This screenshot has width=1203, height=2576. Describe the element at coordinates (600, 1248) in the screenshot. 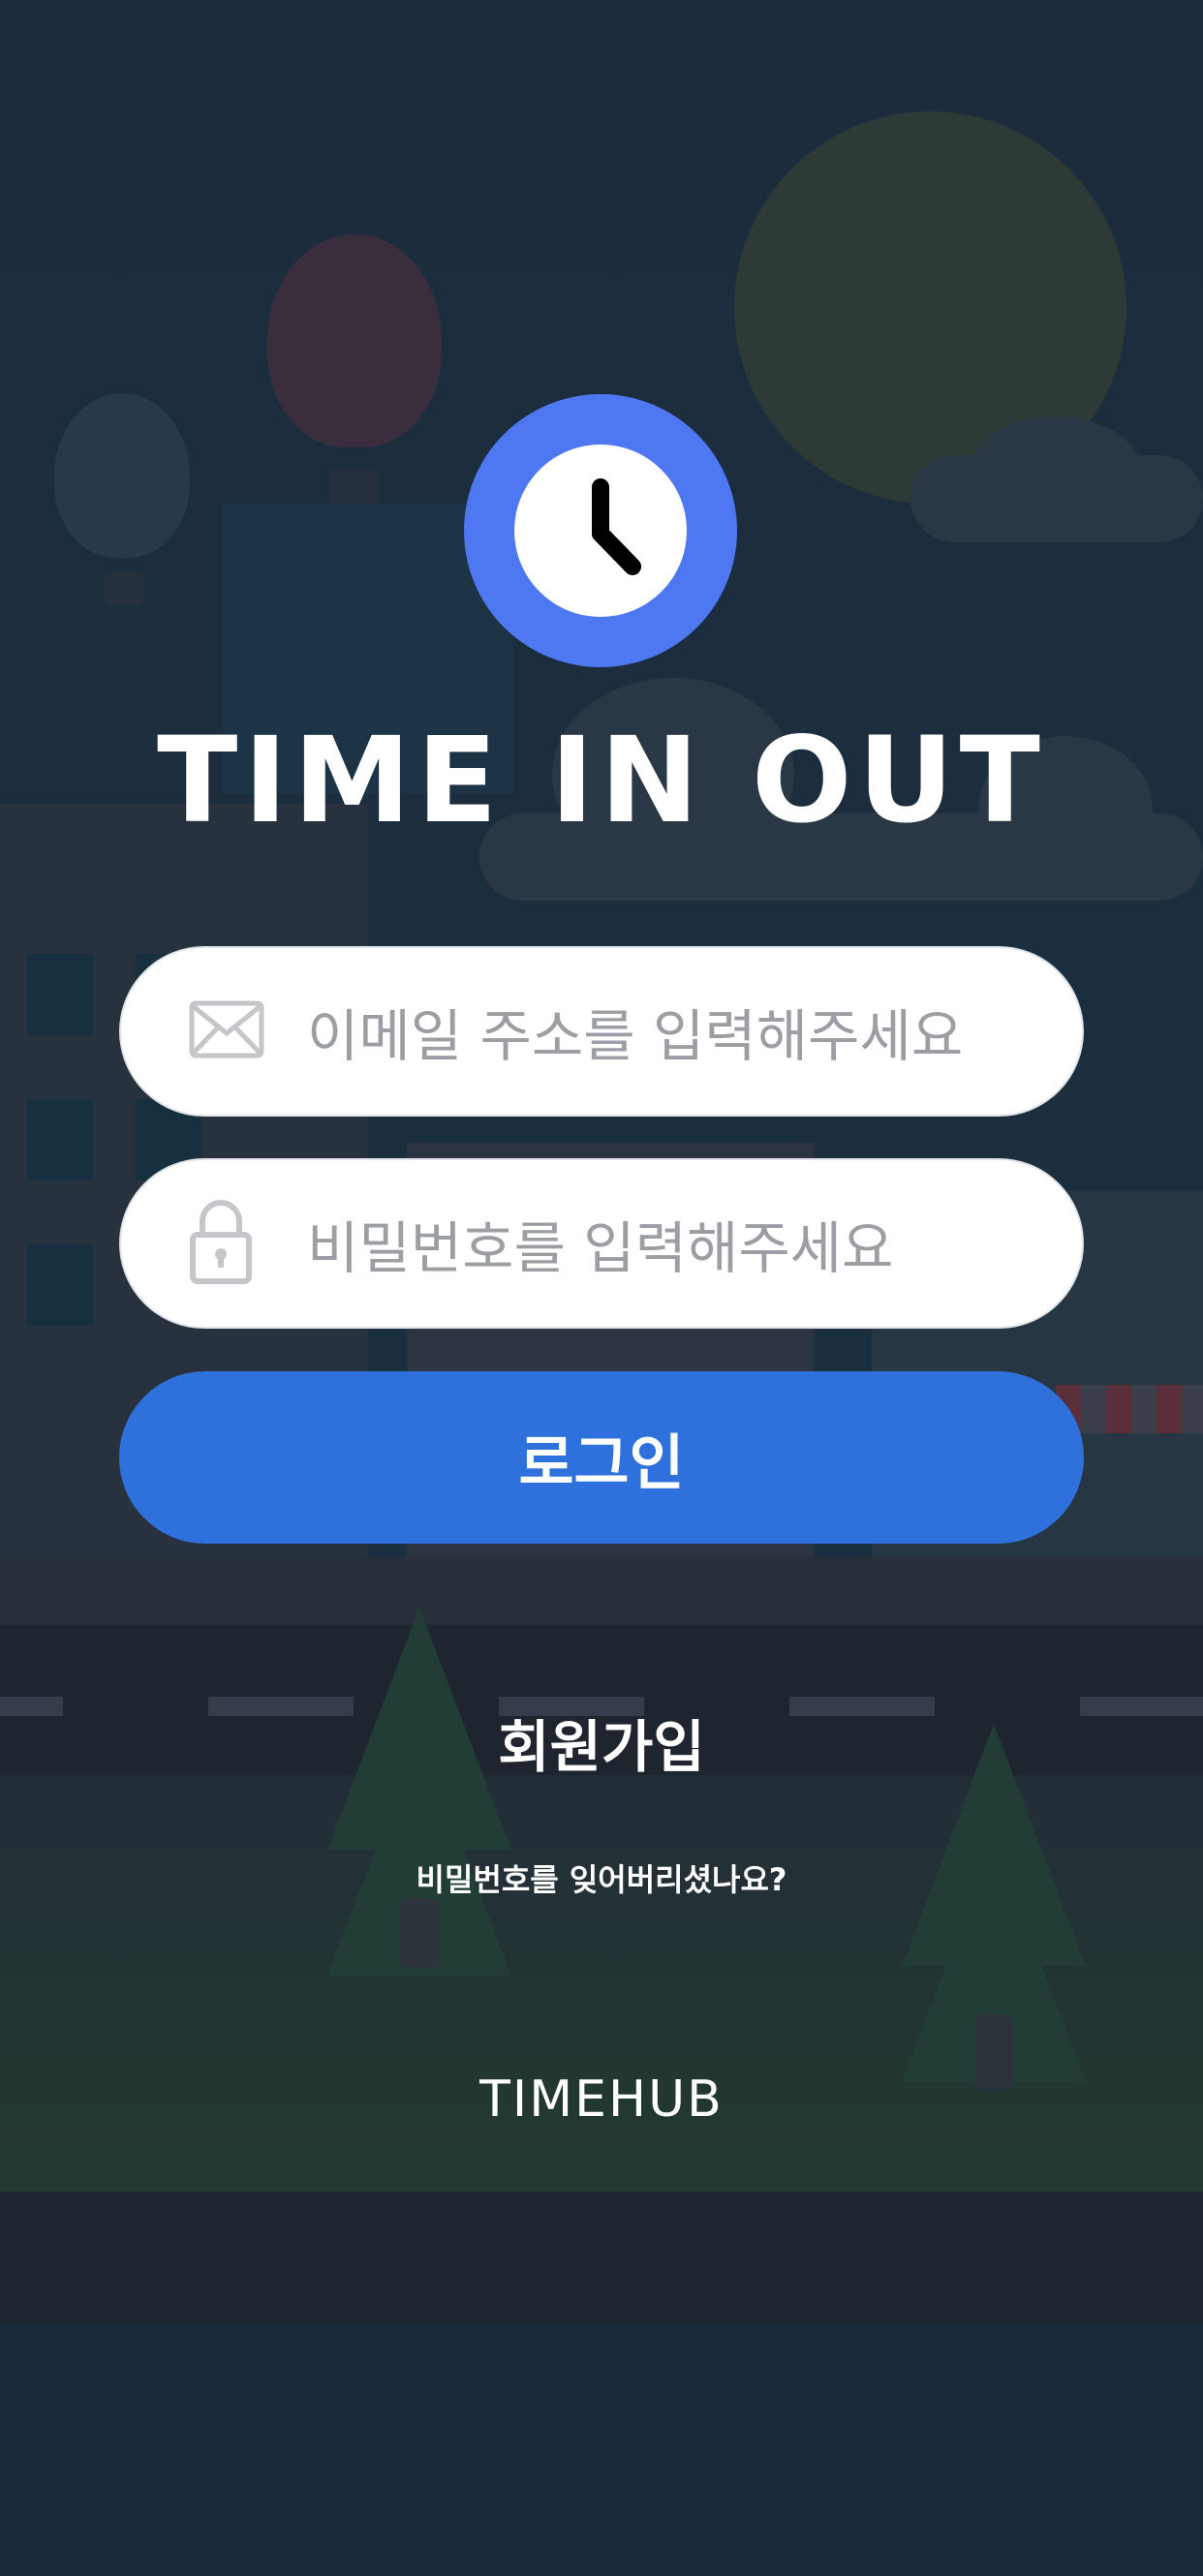

I see `password-placeholder: 비밀번호를 입력해주세요` at that location.